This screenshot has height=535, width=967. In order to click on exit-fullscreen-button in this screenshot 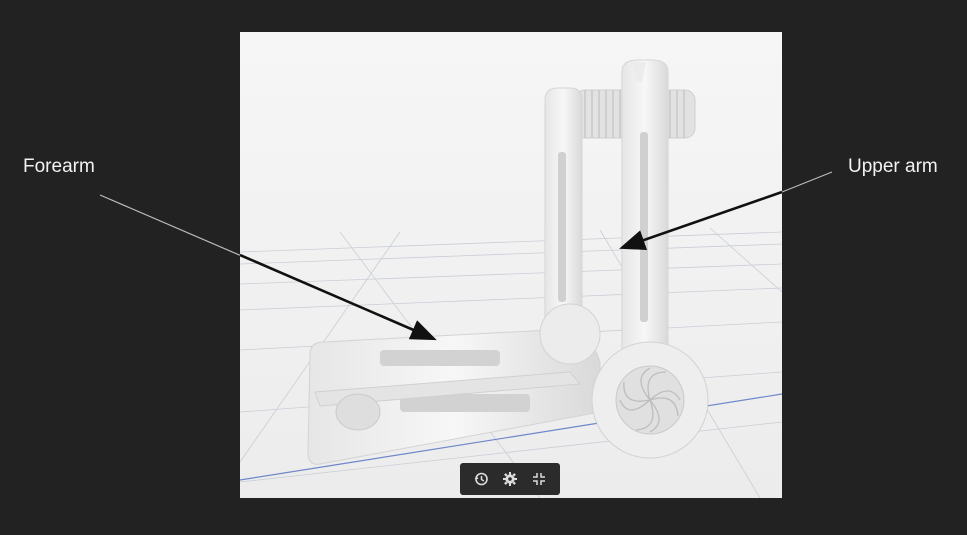, I will do `click(539, 479)`.